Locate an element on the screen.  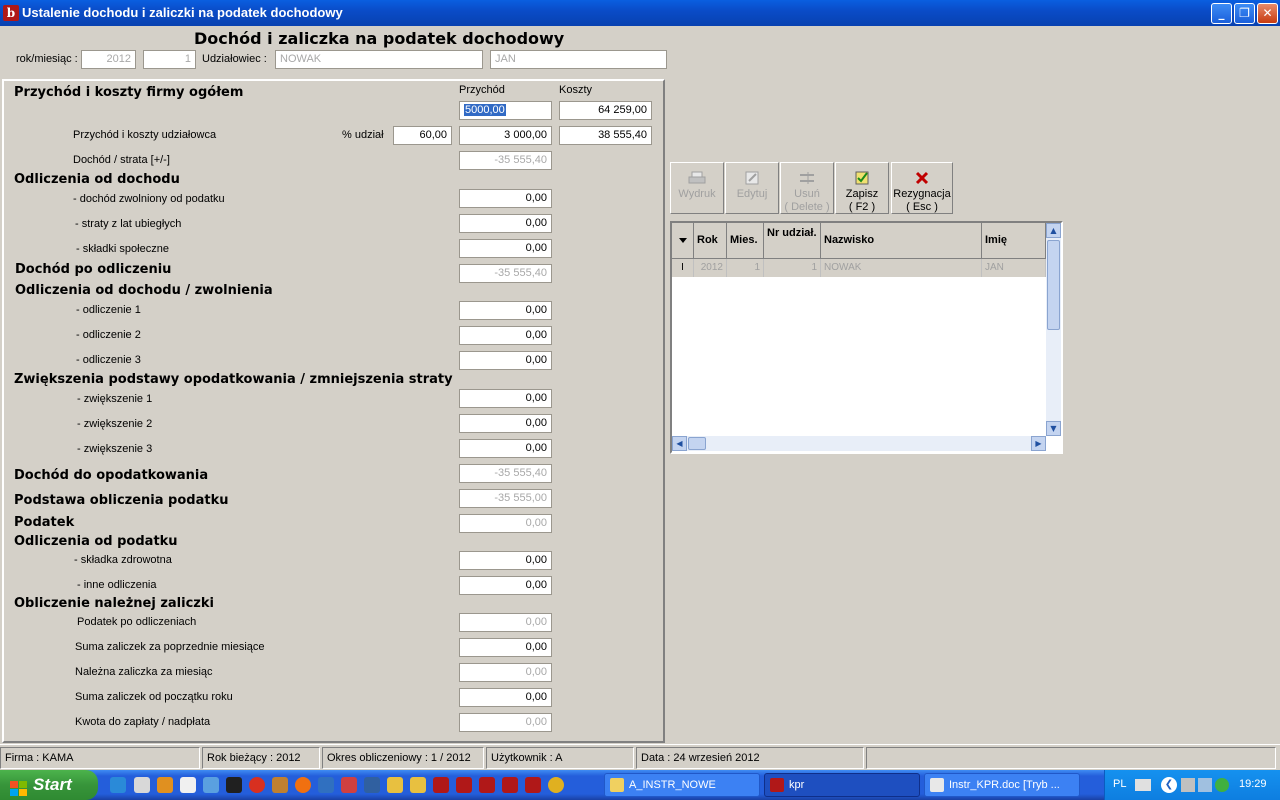
cell-mies: 1 is located at coordinates (745, 268).